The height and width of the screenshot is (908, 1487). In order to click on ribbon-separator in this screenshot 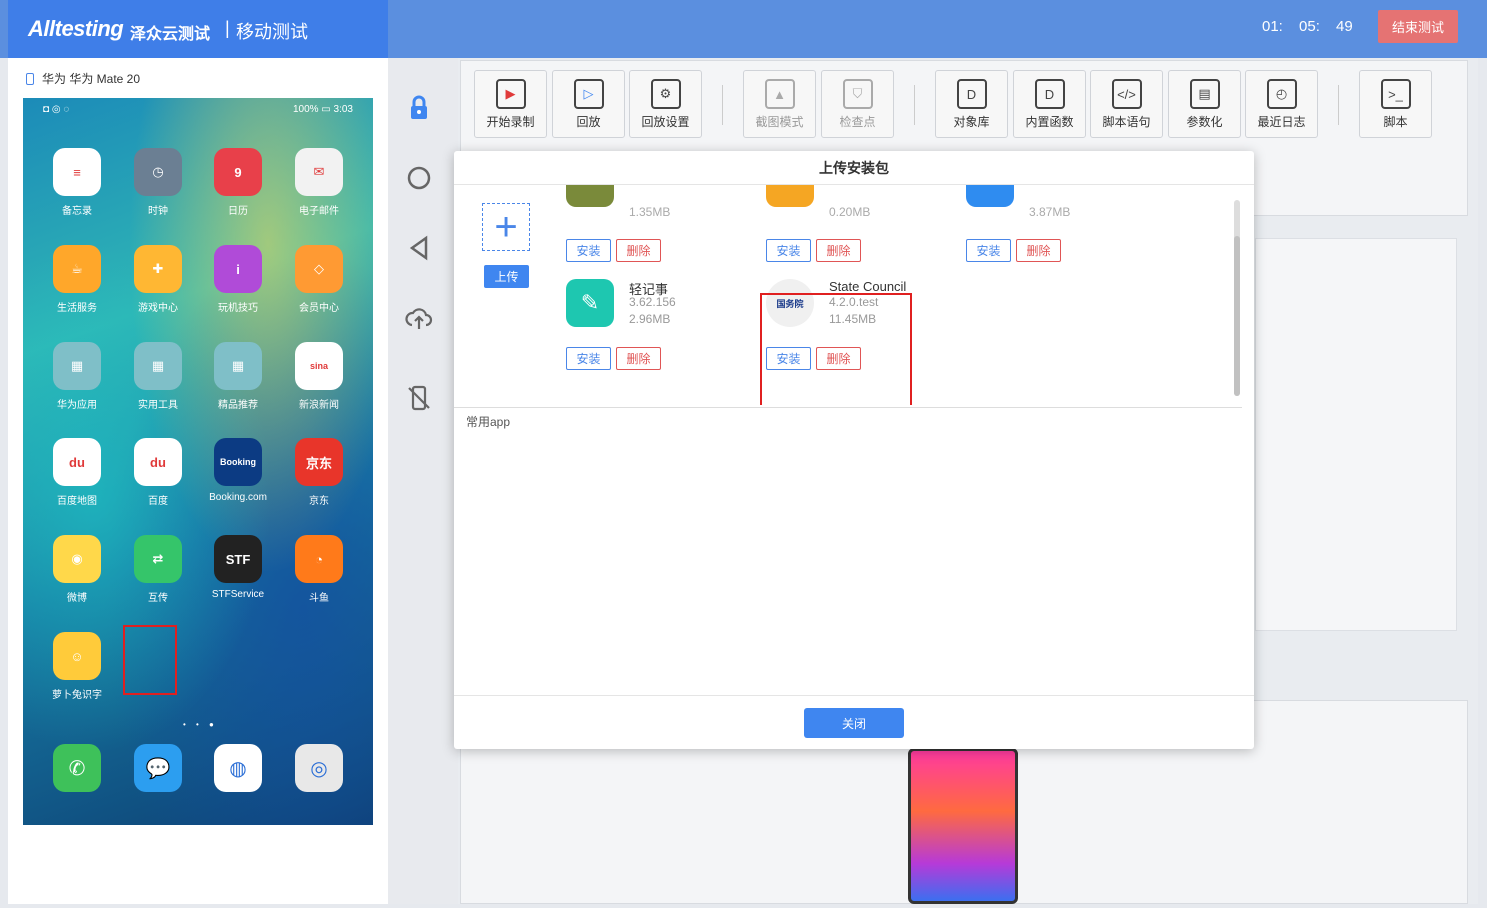, I will do `click(722, 105)`.